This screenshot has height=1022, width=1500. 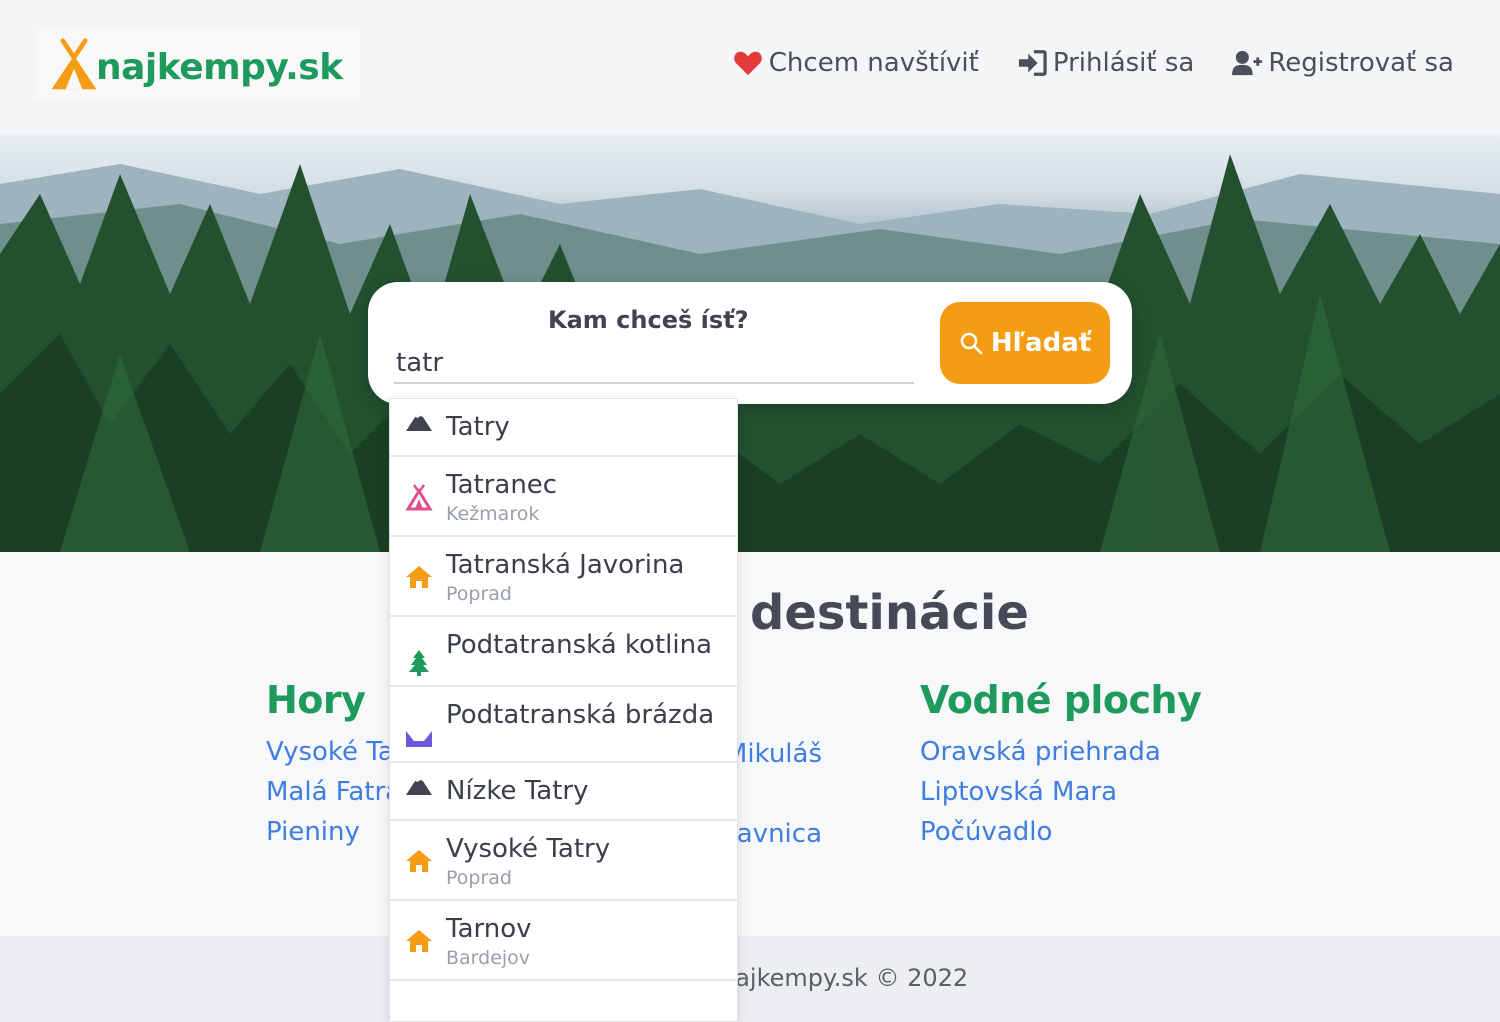 What do you see at coordinates (517, 791) in the screenshot?
I see `suggestion-name: Nízke Tatry` at bounding box center [517, 791].